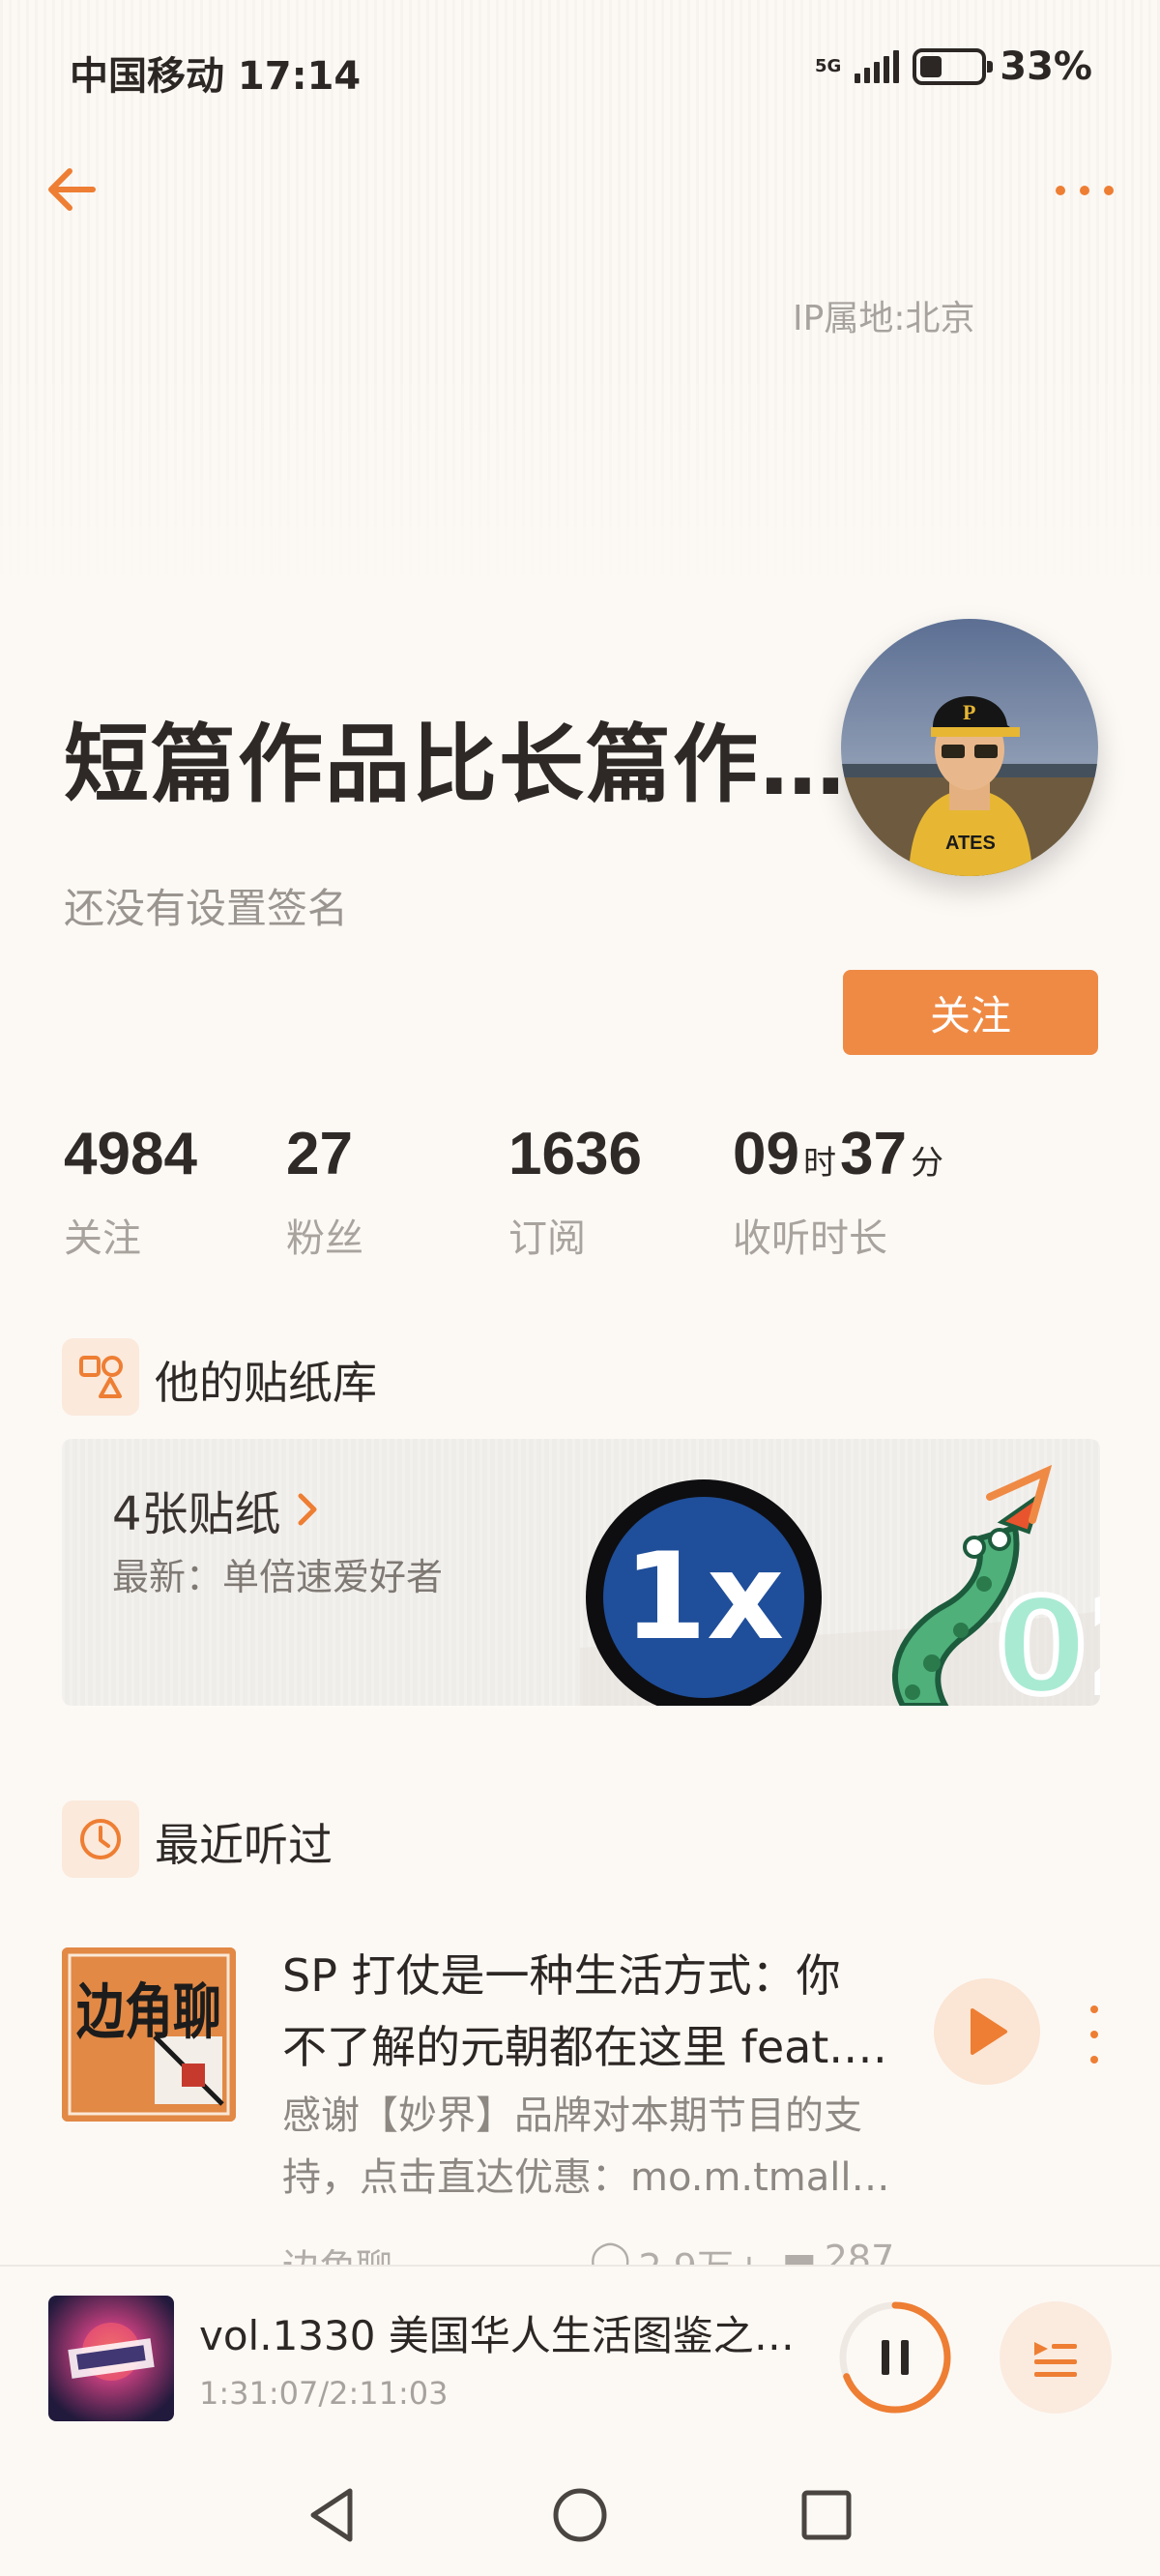 The image size is (1160, 2576). I want to click on sticker-year-text: 02, so click(1048, 1638).